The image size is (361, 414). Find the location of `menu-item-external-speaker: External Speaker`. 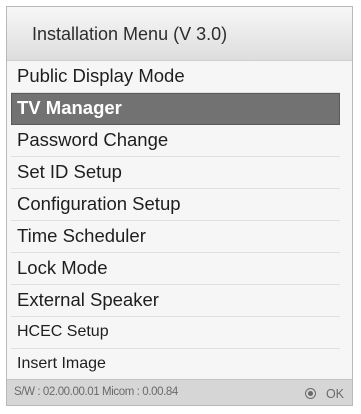

menu-item-external-speaker: External Speaker is located at coordinates (175, 301).